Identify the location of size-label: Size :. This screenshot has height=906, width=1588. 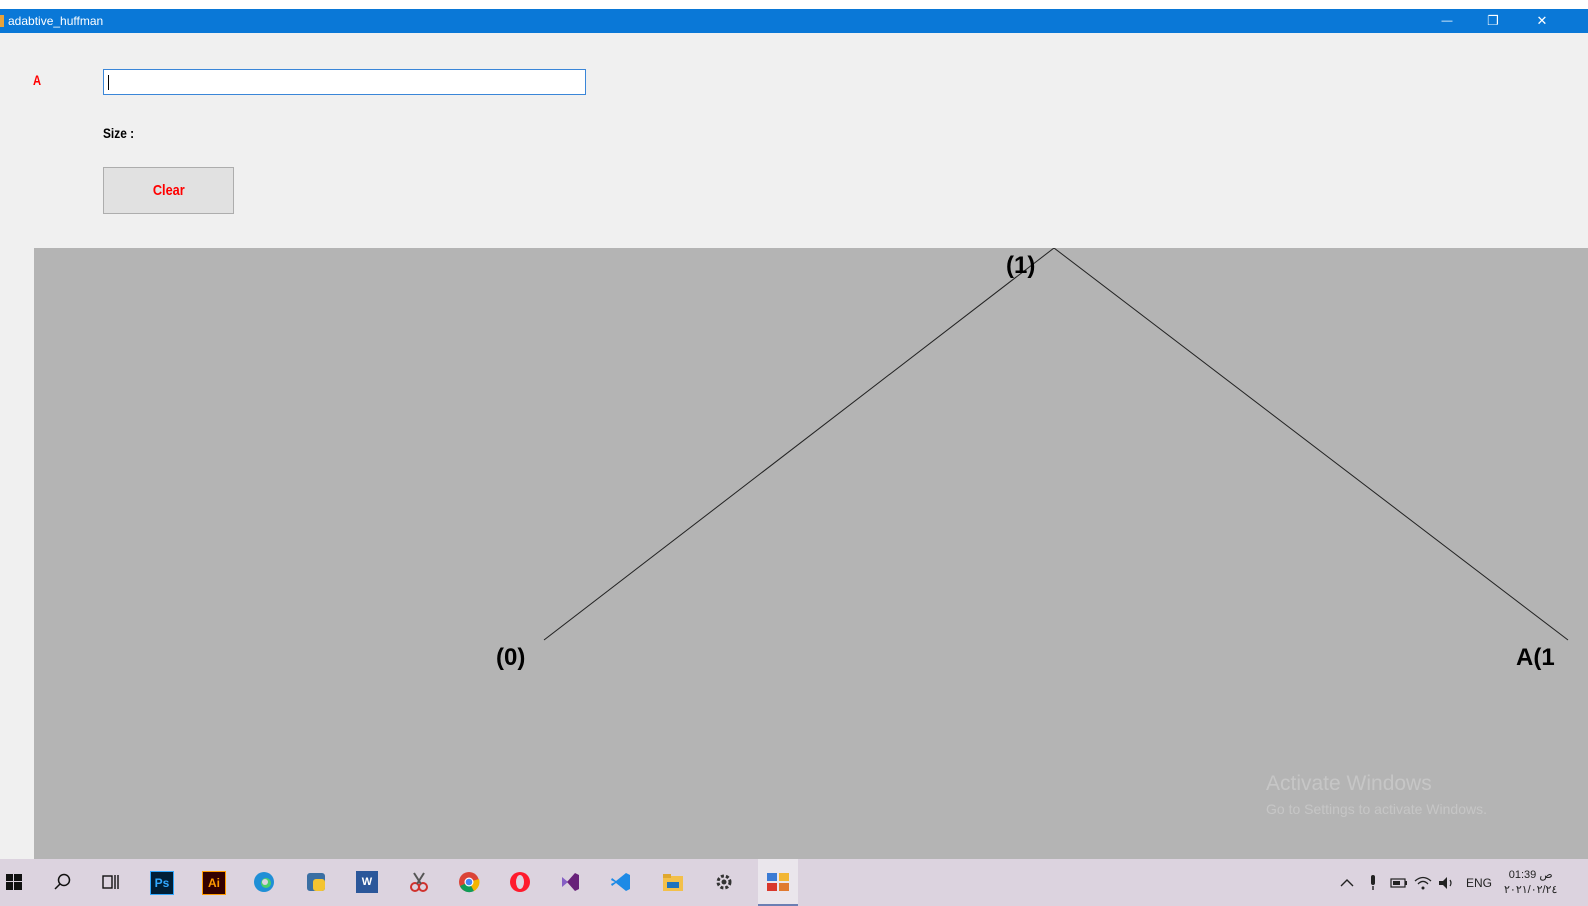
(119, 133).